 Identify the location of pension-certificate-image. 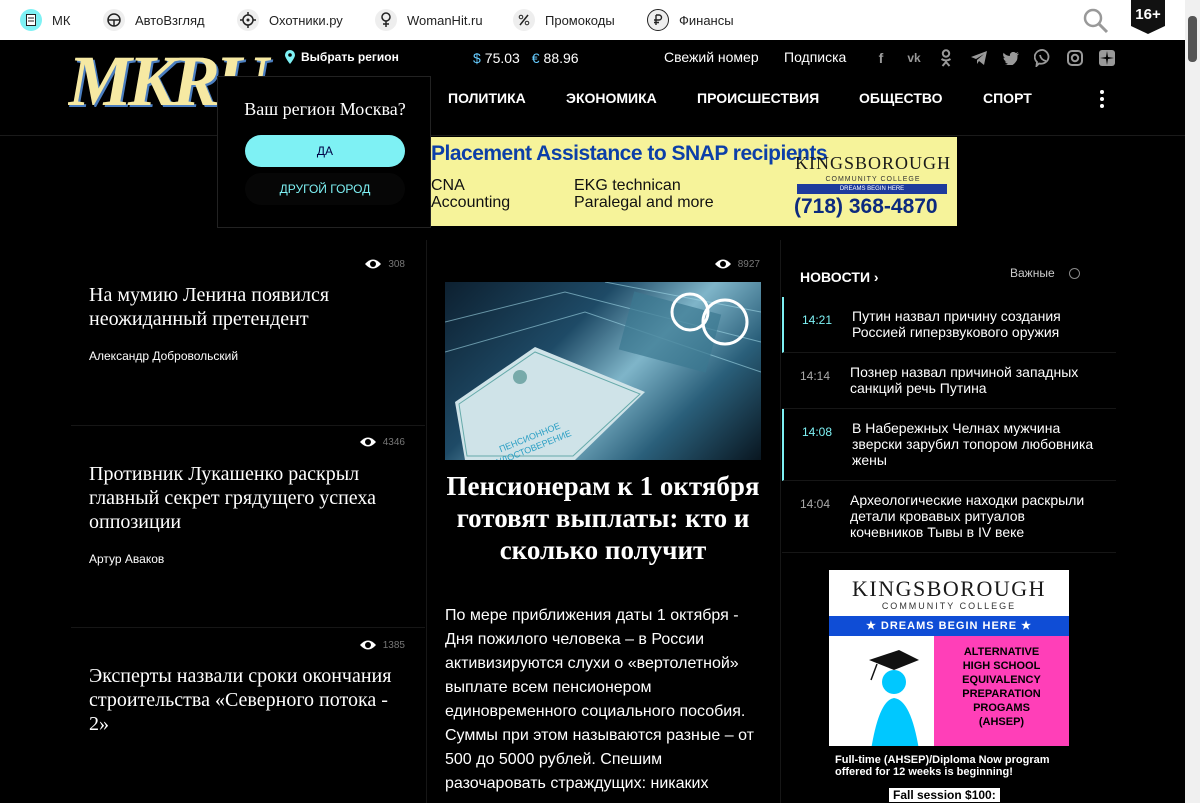
(603, 371).